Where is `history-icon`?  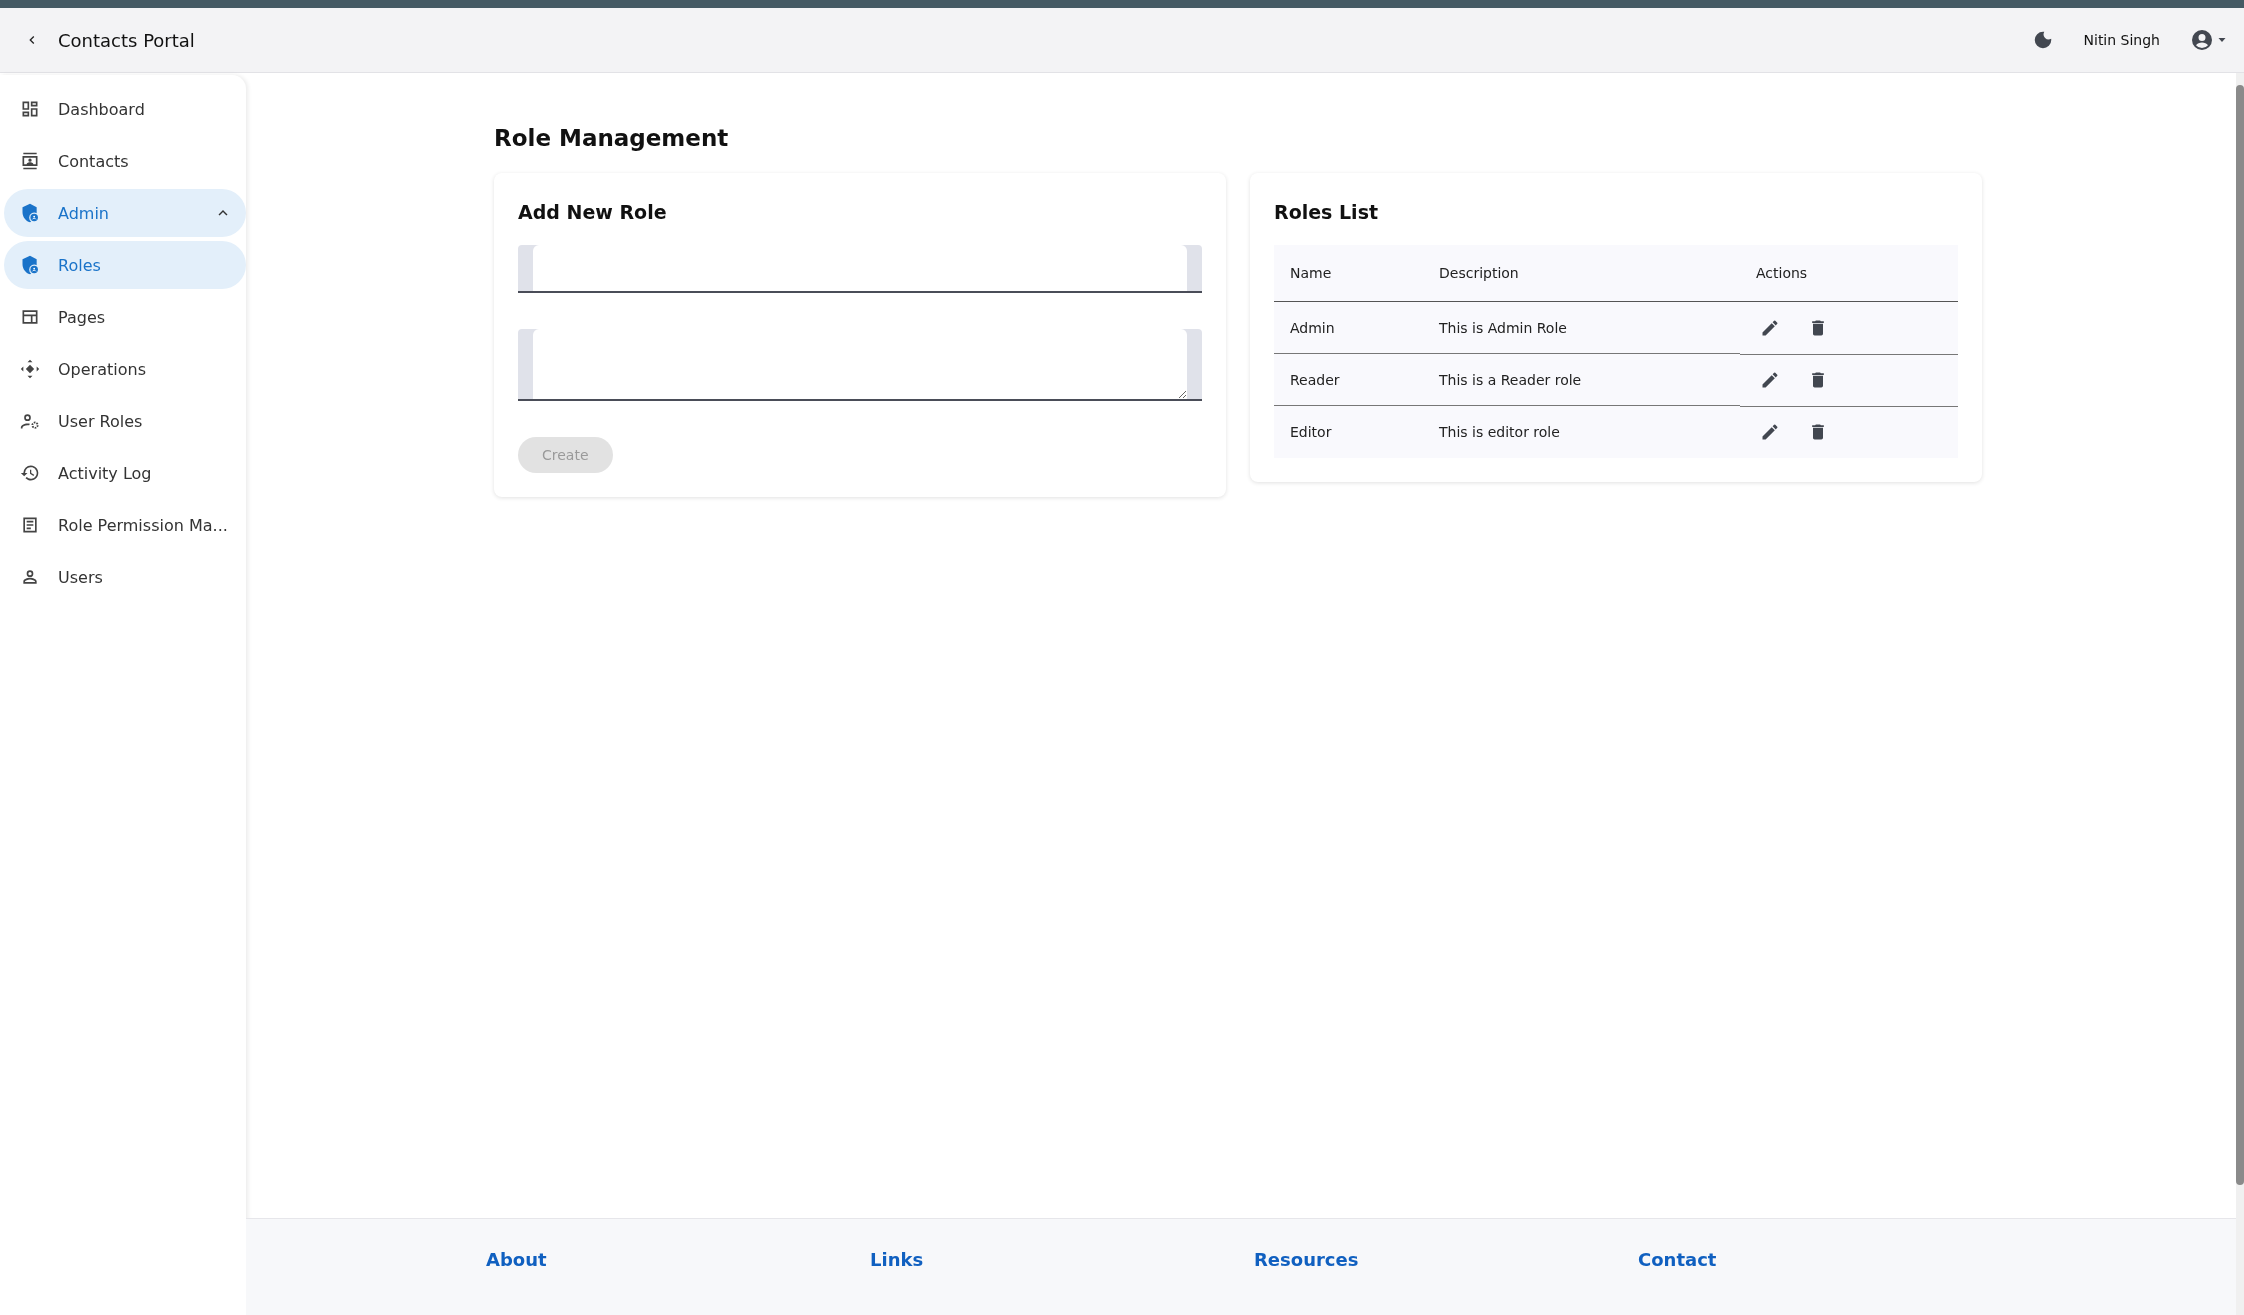 history-icon is located at coordinates (30, 473).